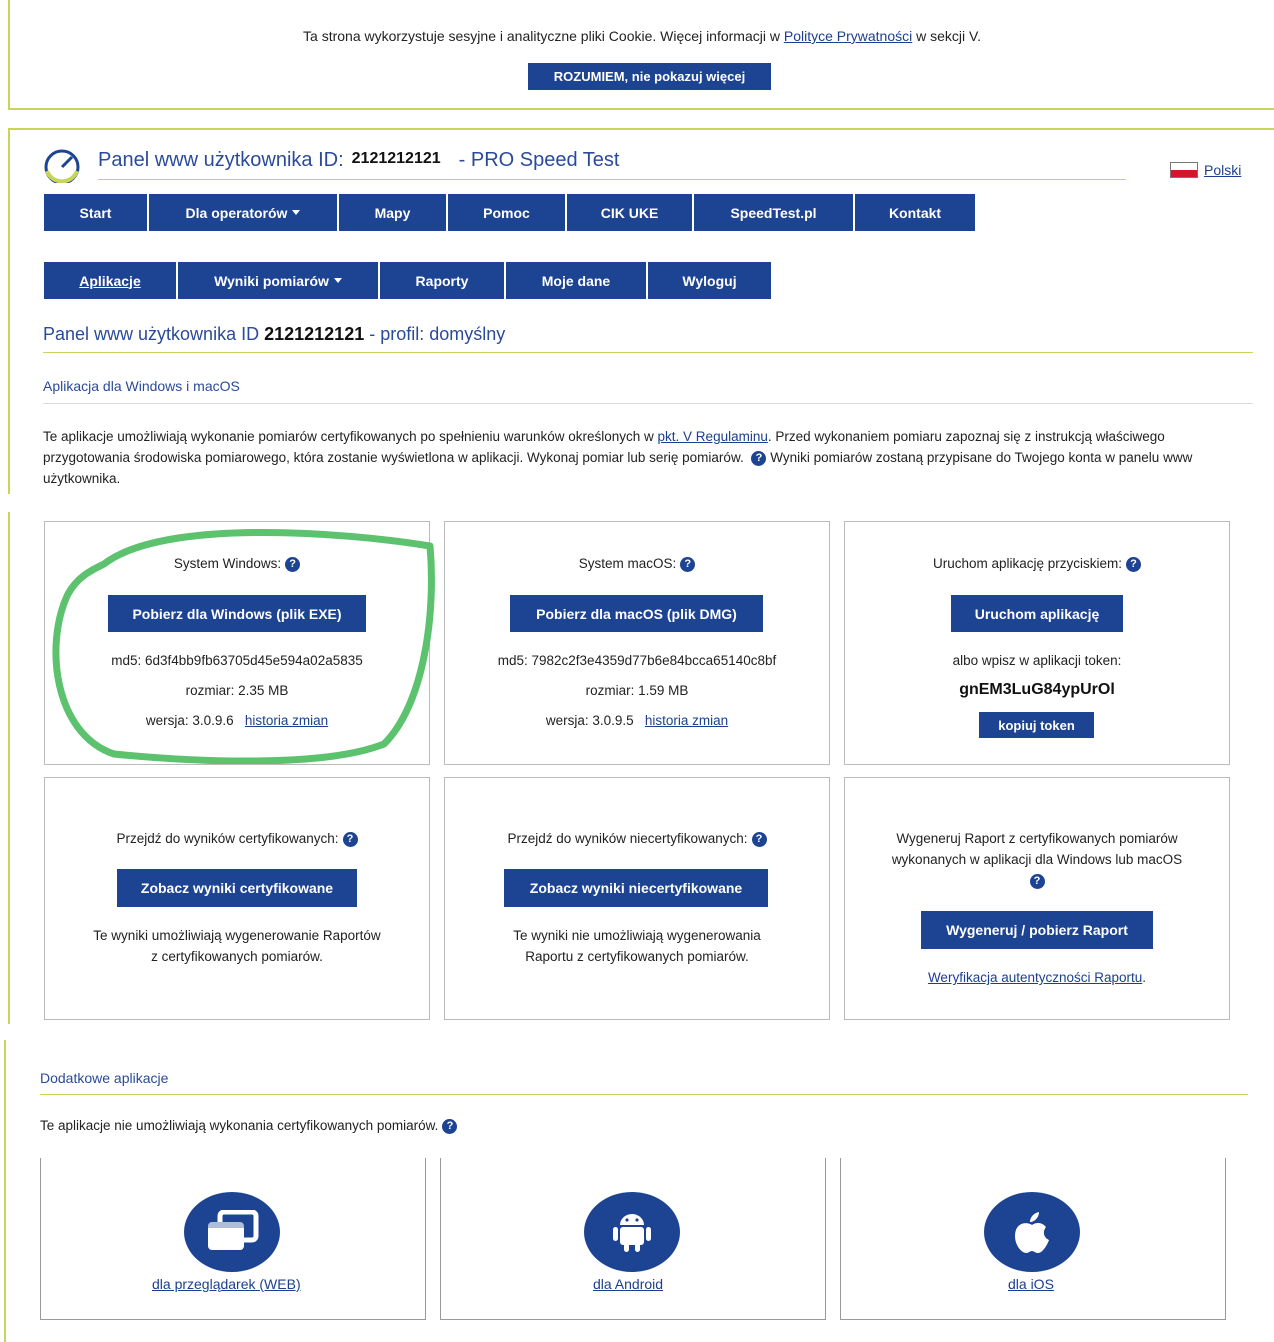 Image resolution: width=1274 pixels, height=1342 pixels. What do you see at coordinates (443, 280) in the screenshot?
I see `nav-reports: Raporty` at bounding box center [443, 280].